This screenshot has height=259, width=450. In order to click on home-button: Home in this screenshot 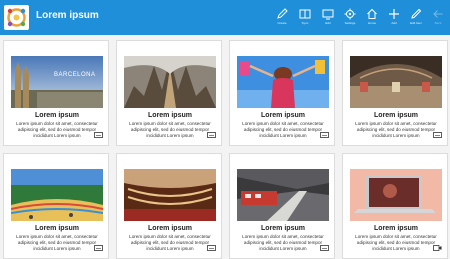, I will do `click(372, 19)`.